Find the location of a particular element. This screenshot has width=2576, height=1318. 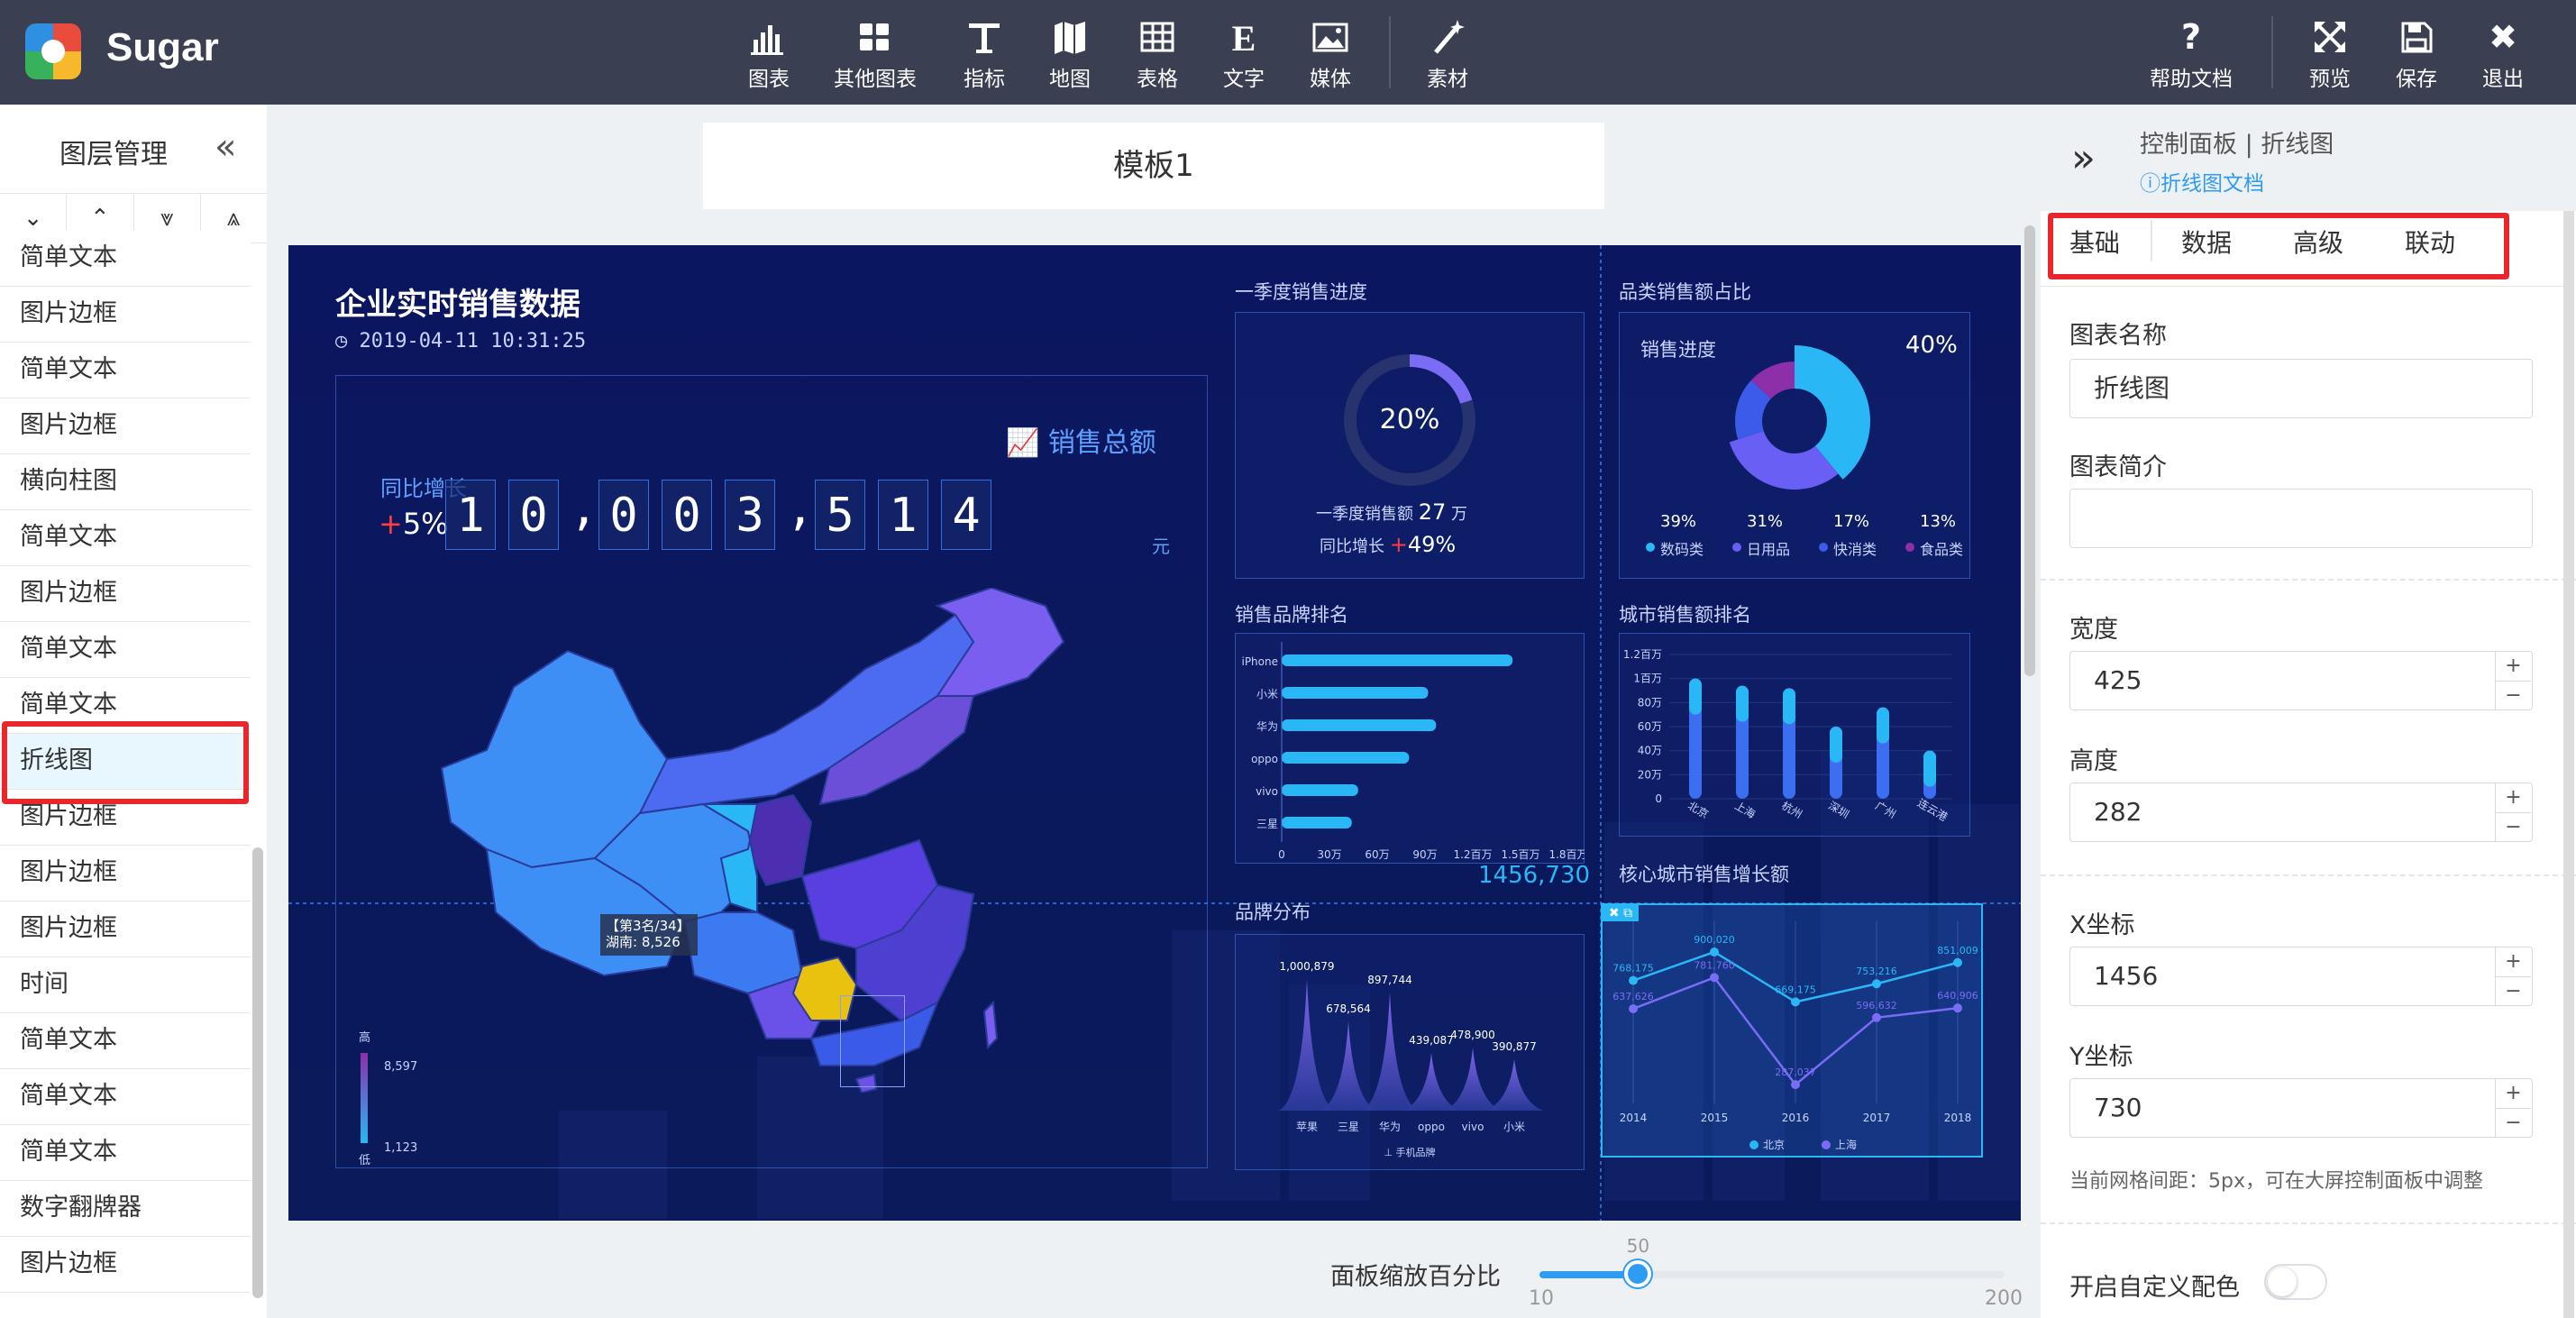

toolbar-preview-button: 预览 is located at coordinates (2330, 54).